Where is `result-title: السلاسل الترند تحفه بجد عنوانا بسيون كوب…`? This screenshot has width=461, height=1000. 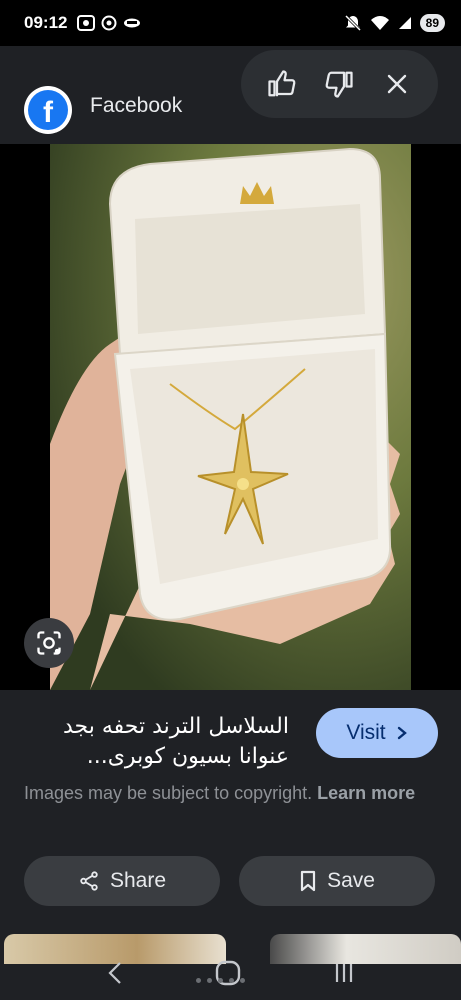 result-title: السلاسل الترند تحفه بجد عنوانا بسيون كوب… is located at coordinates (156, 742).